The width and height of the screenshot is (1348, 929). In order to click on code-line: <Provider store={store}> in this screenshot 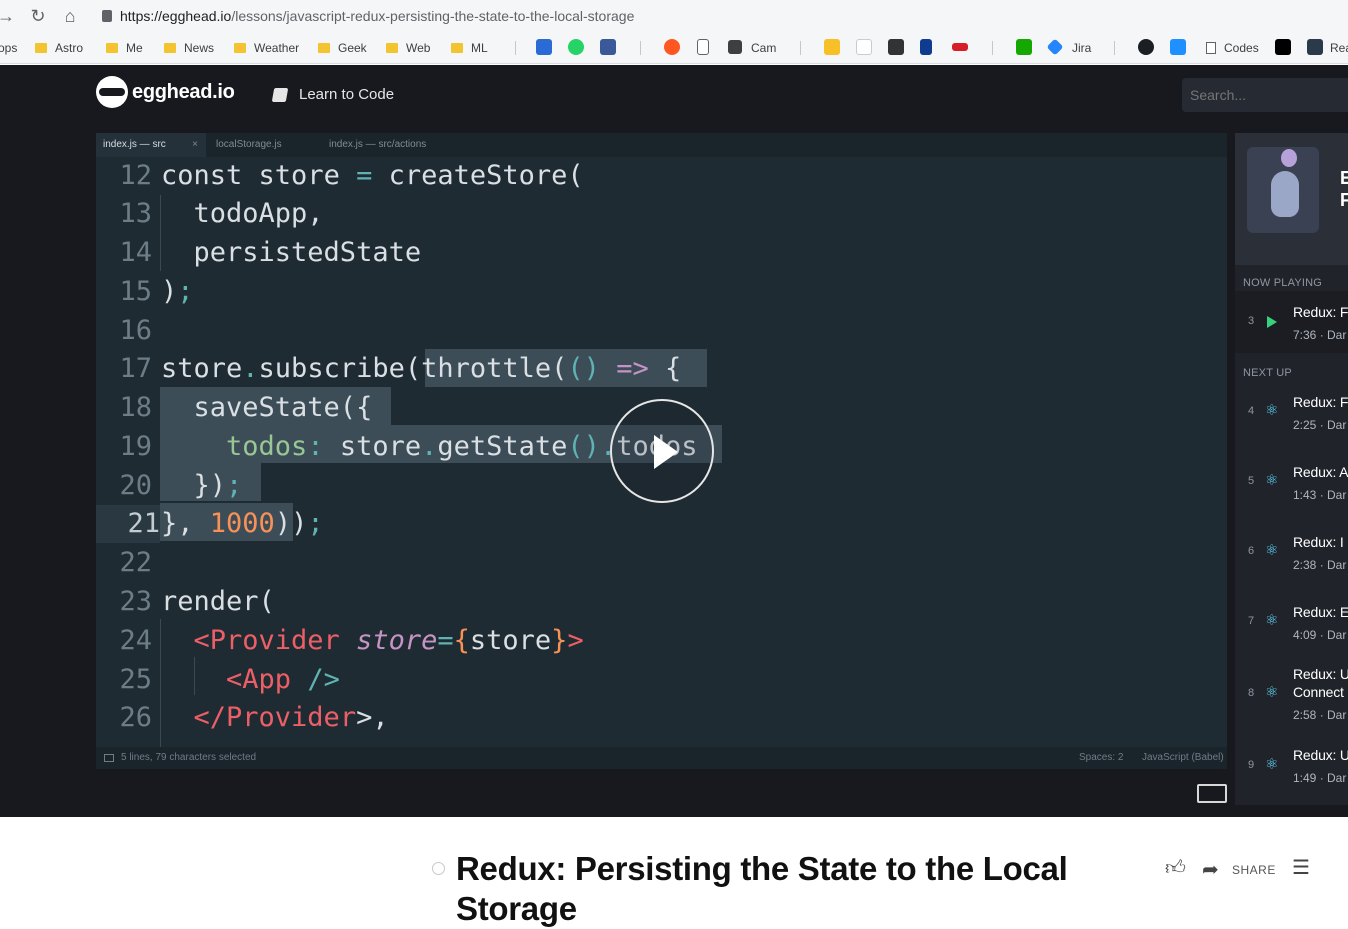, I will do `click(372, 641)`.